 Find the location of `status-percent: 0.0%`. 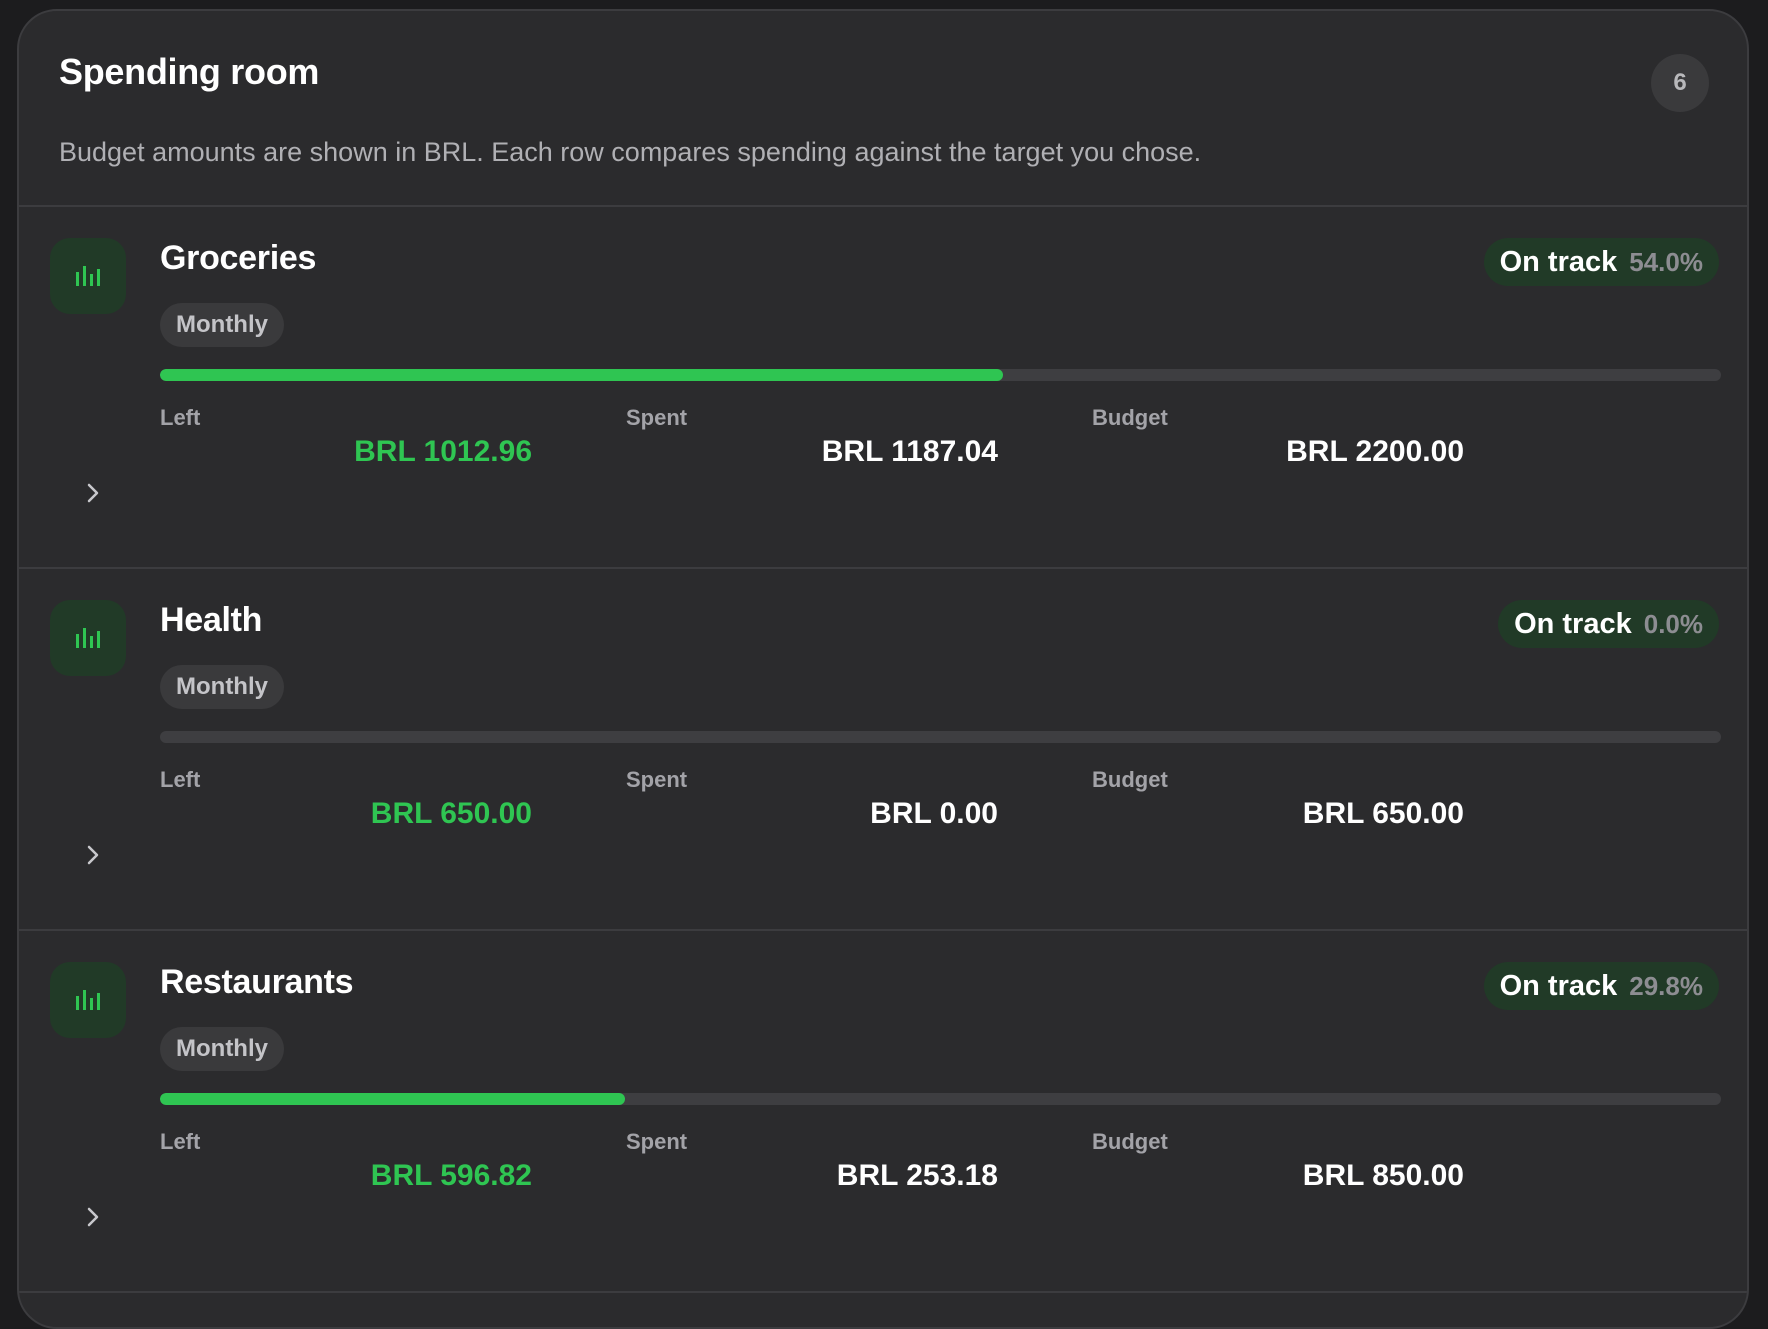

status-percent: 0.0% is located at coordinates (1673, 623).